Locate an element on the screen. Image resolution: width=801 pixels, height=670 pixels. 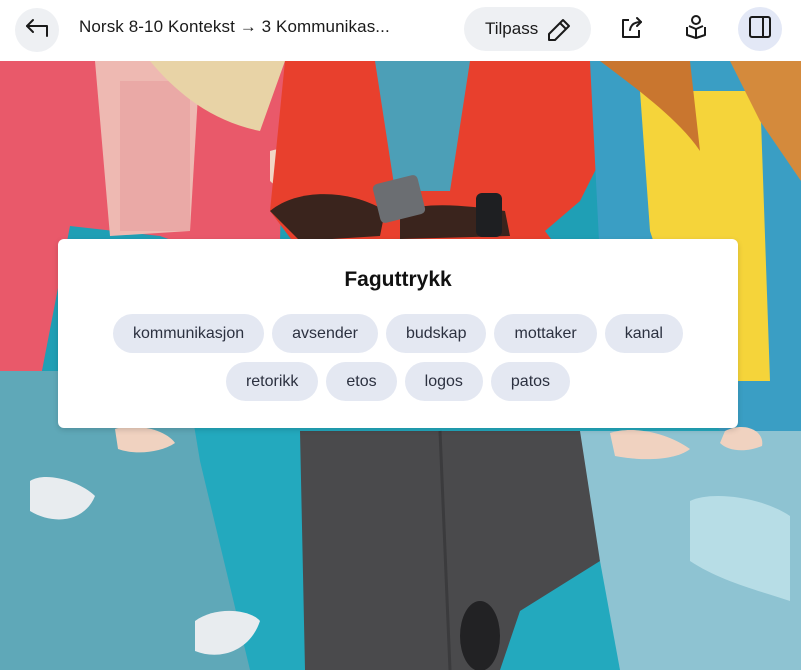
arrow-back-icon is located at coordinates (37, 30).